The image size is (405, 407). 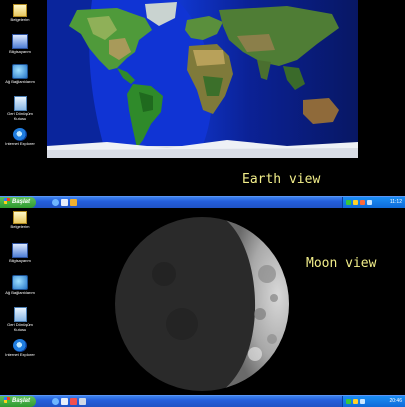 I want to click on taskbar: Başlat 20:46, so click(x=202, y=401).